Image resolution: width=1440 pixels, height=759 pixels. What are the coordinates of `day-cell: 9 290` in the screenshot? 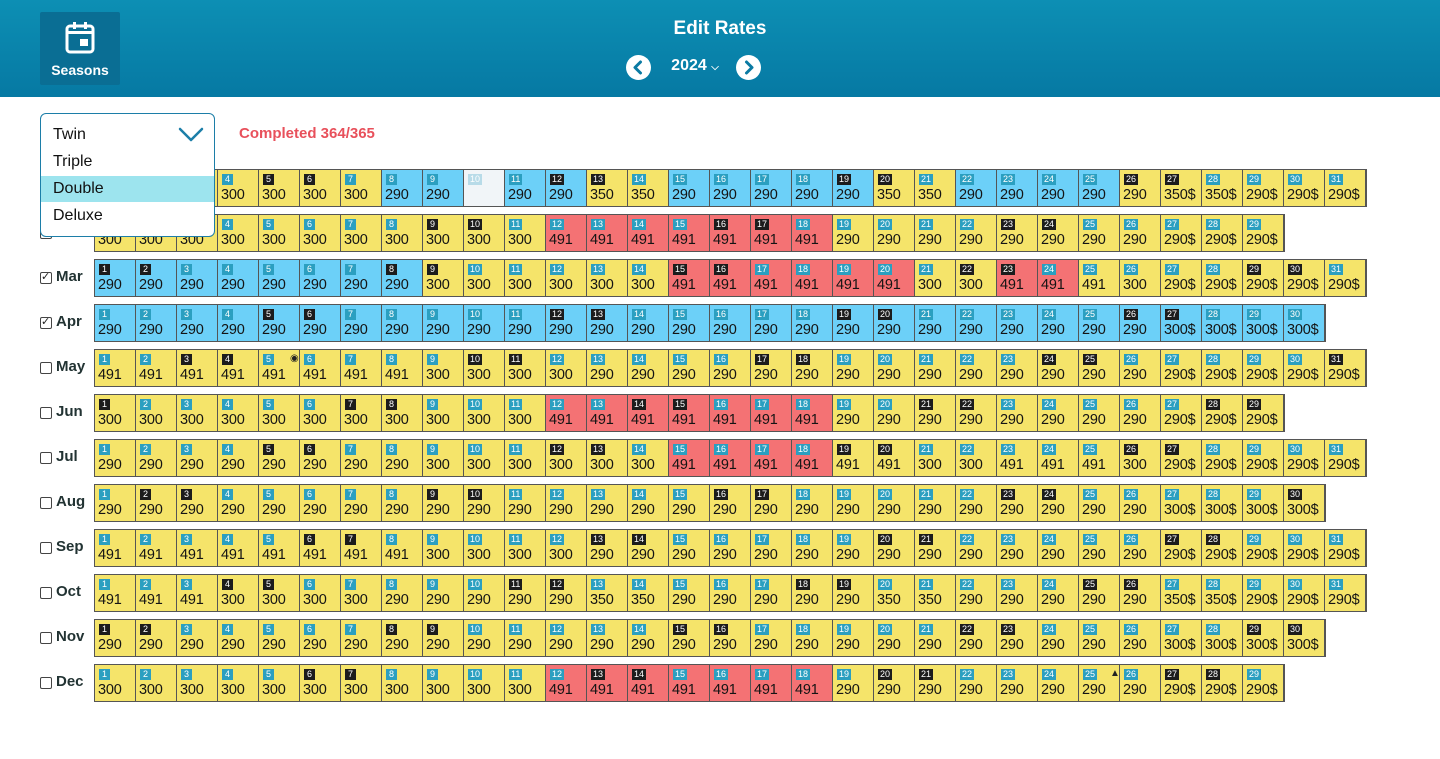 It's located at (443, 503).